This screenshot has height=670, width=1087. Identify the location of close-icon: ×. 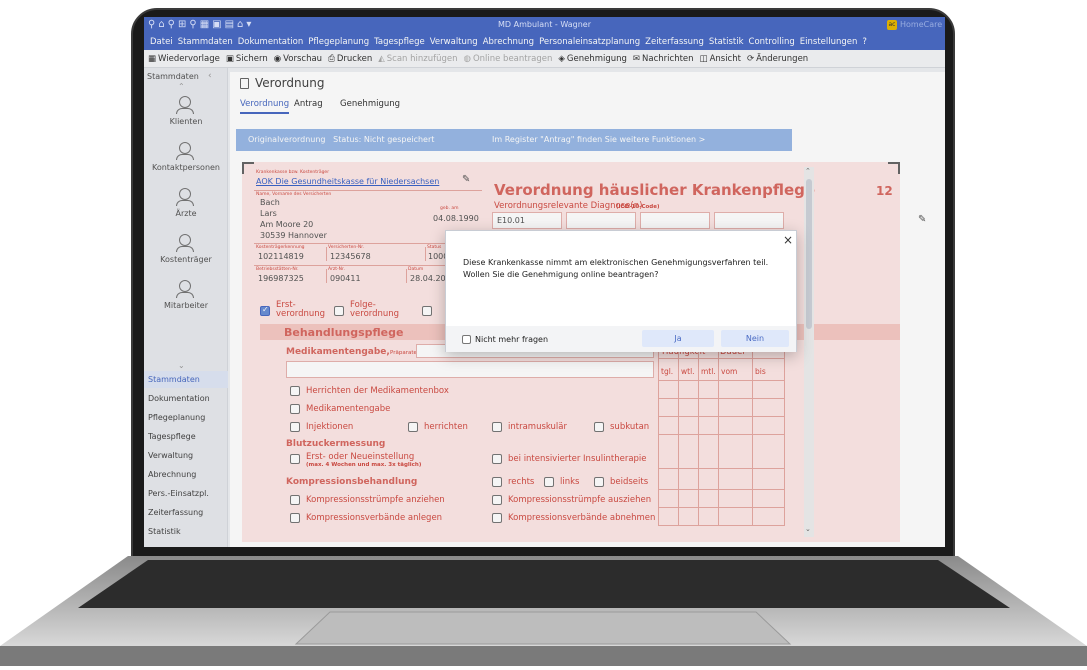
(788, 240).